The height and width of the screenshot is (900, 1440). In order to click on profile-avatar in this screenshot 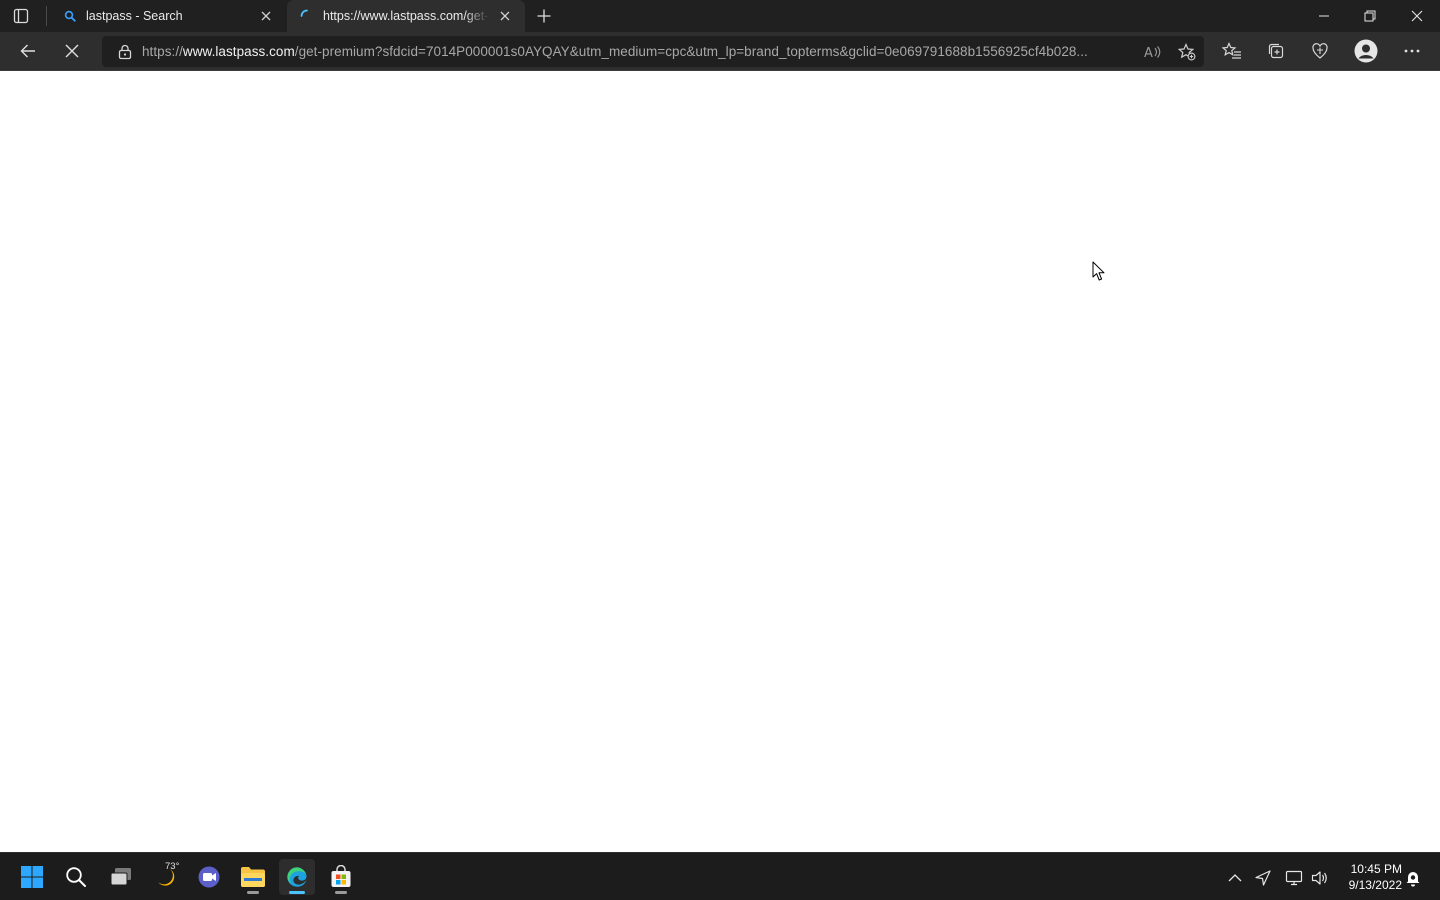, I will do `click(1366, 51)`.